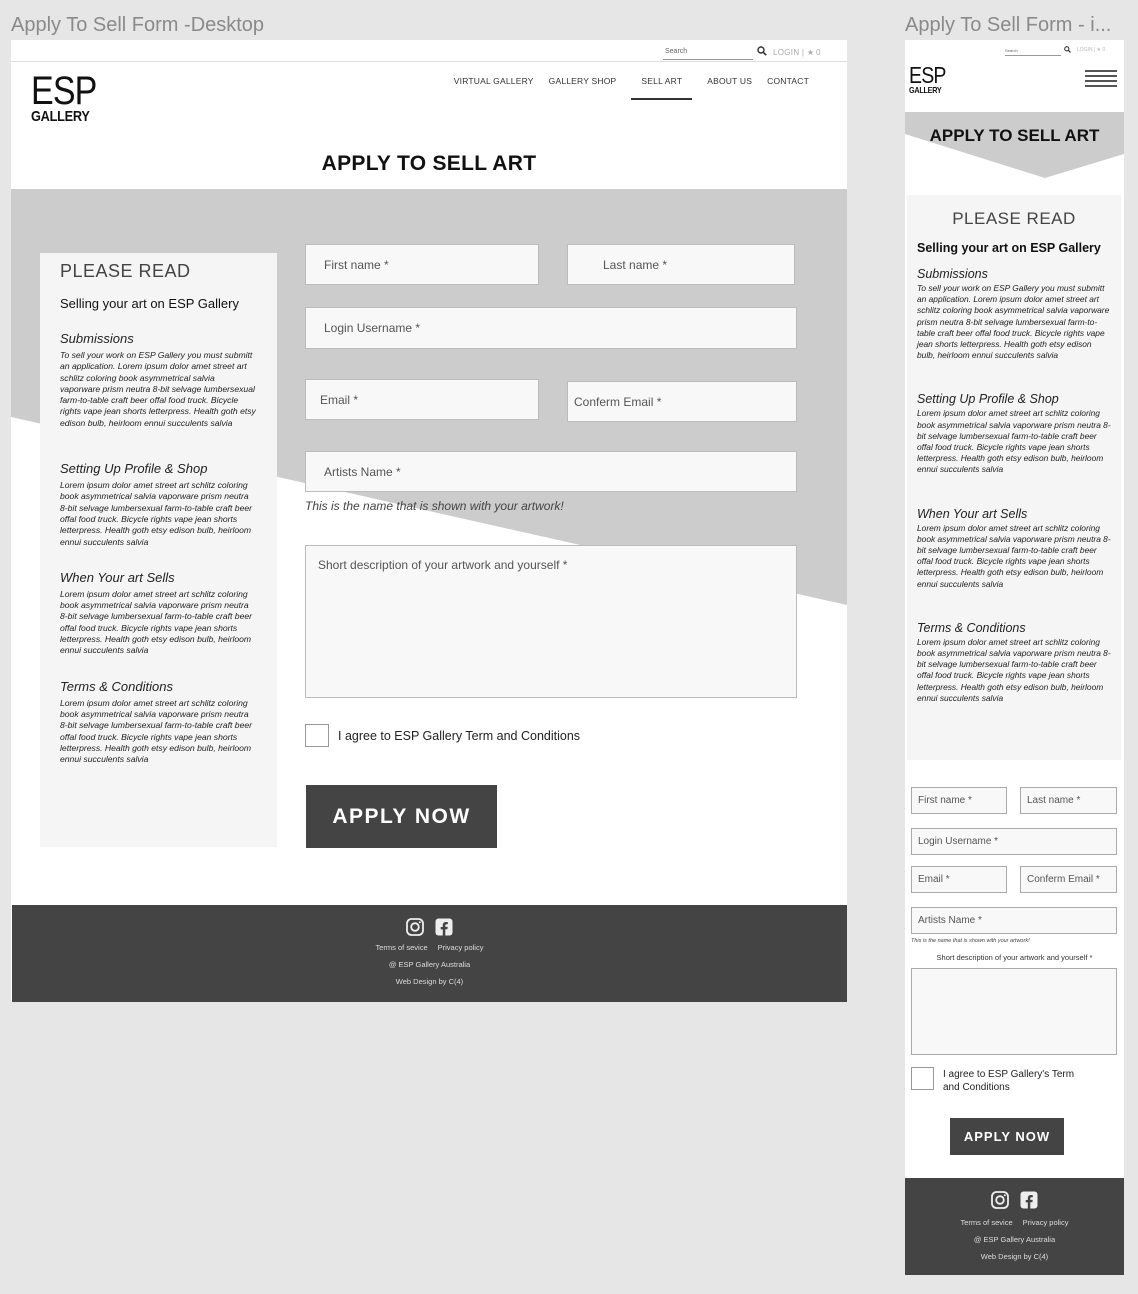  I want to click on email-field: Email *, so click(422, 399).